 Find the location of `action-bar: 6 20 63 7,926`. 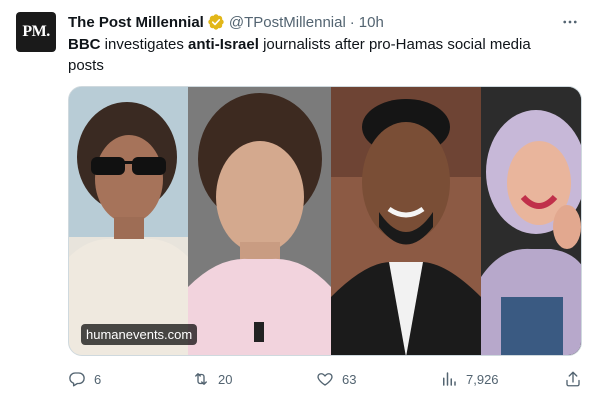

action-bar: 6 20 63 7,926 is located at coordinates (325, 379).